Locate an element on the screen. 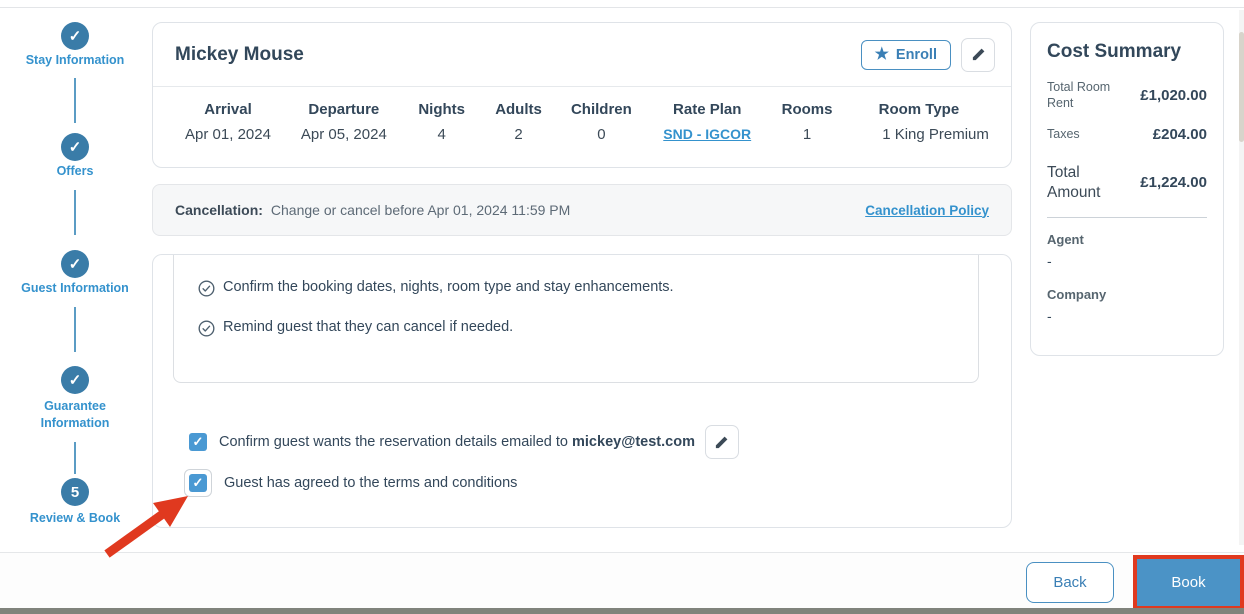  table-col-arrival: Arrival Apr 01, 2024 is located at coordinates (228, 122).